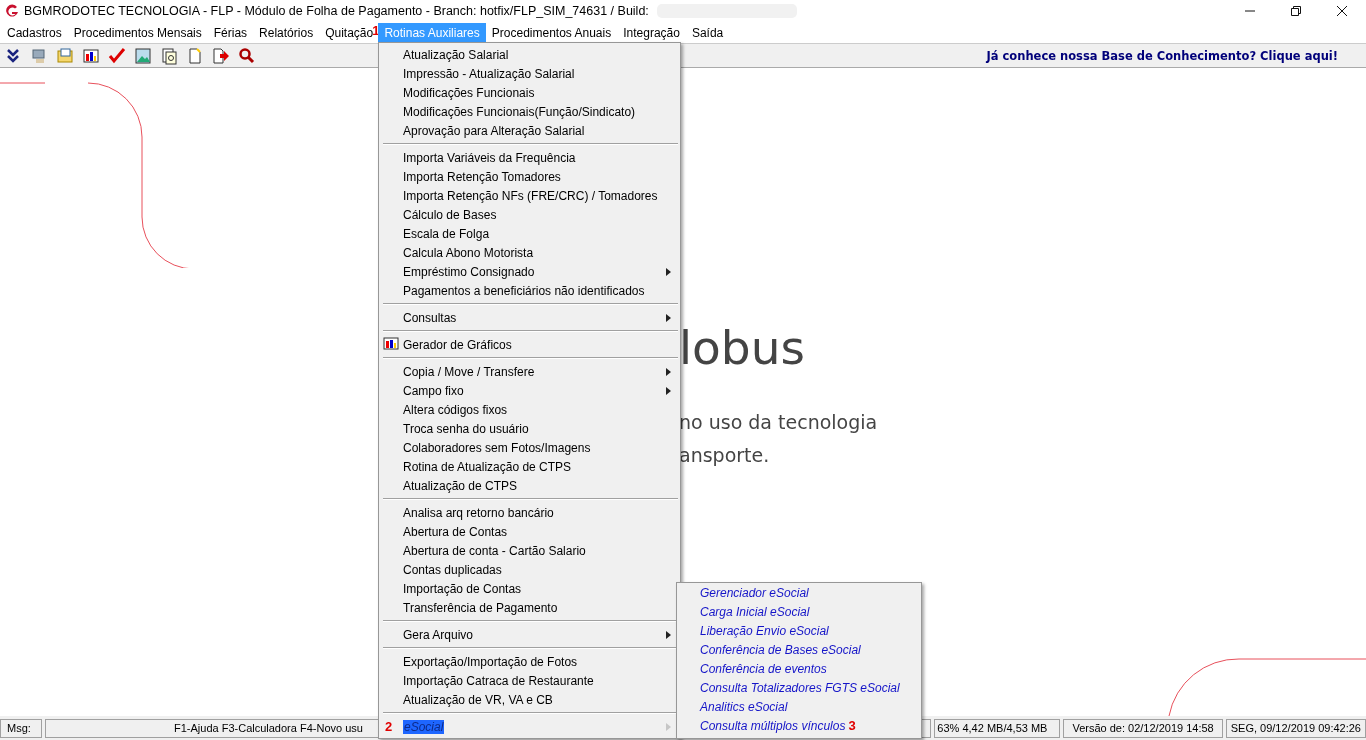 This screenshot has width=1366, height=740. Describe the element at coordinates (1296, 11) in the screenshot. I see `restore-icon` at that location.